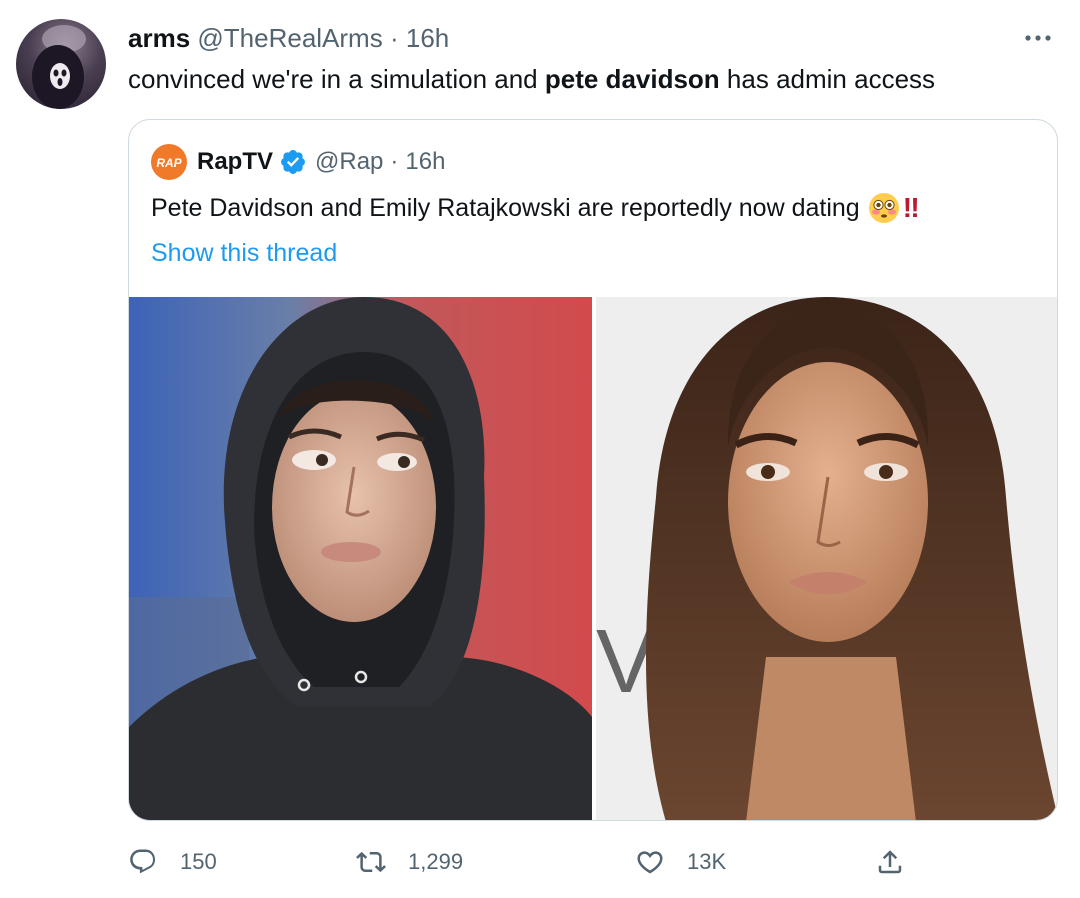 This screenshot has height=898, width=1080. I want to click on like-count: 13K, so click(707, 861).